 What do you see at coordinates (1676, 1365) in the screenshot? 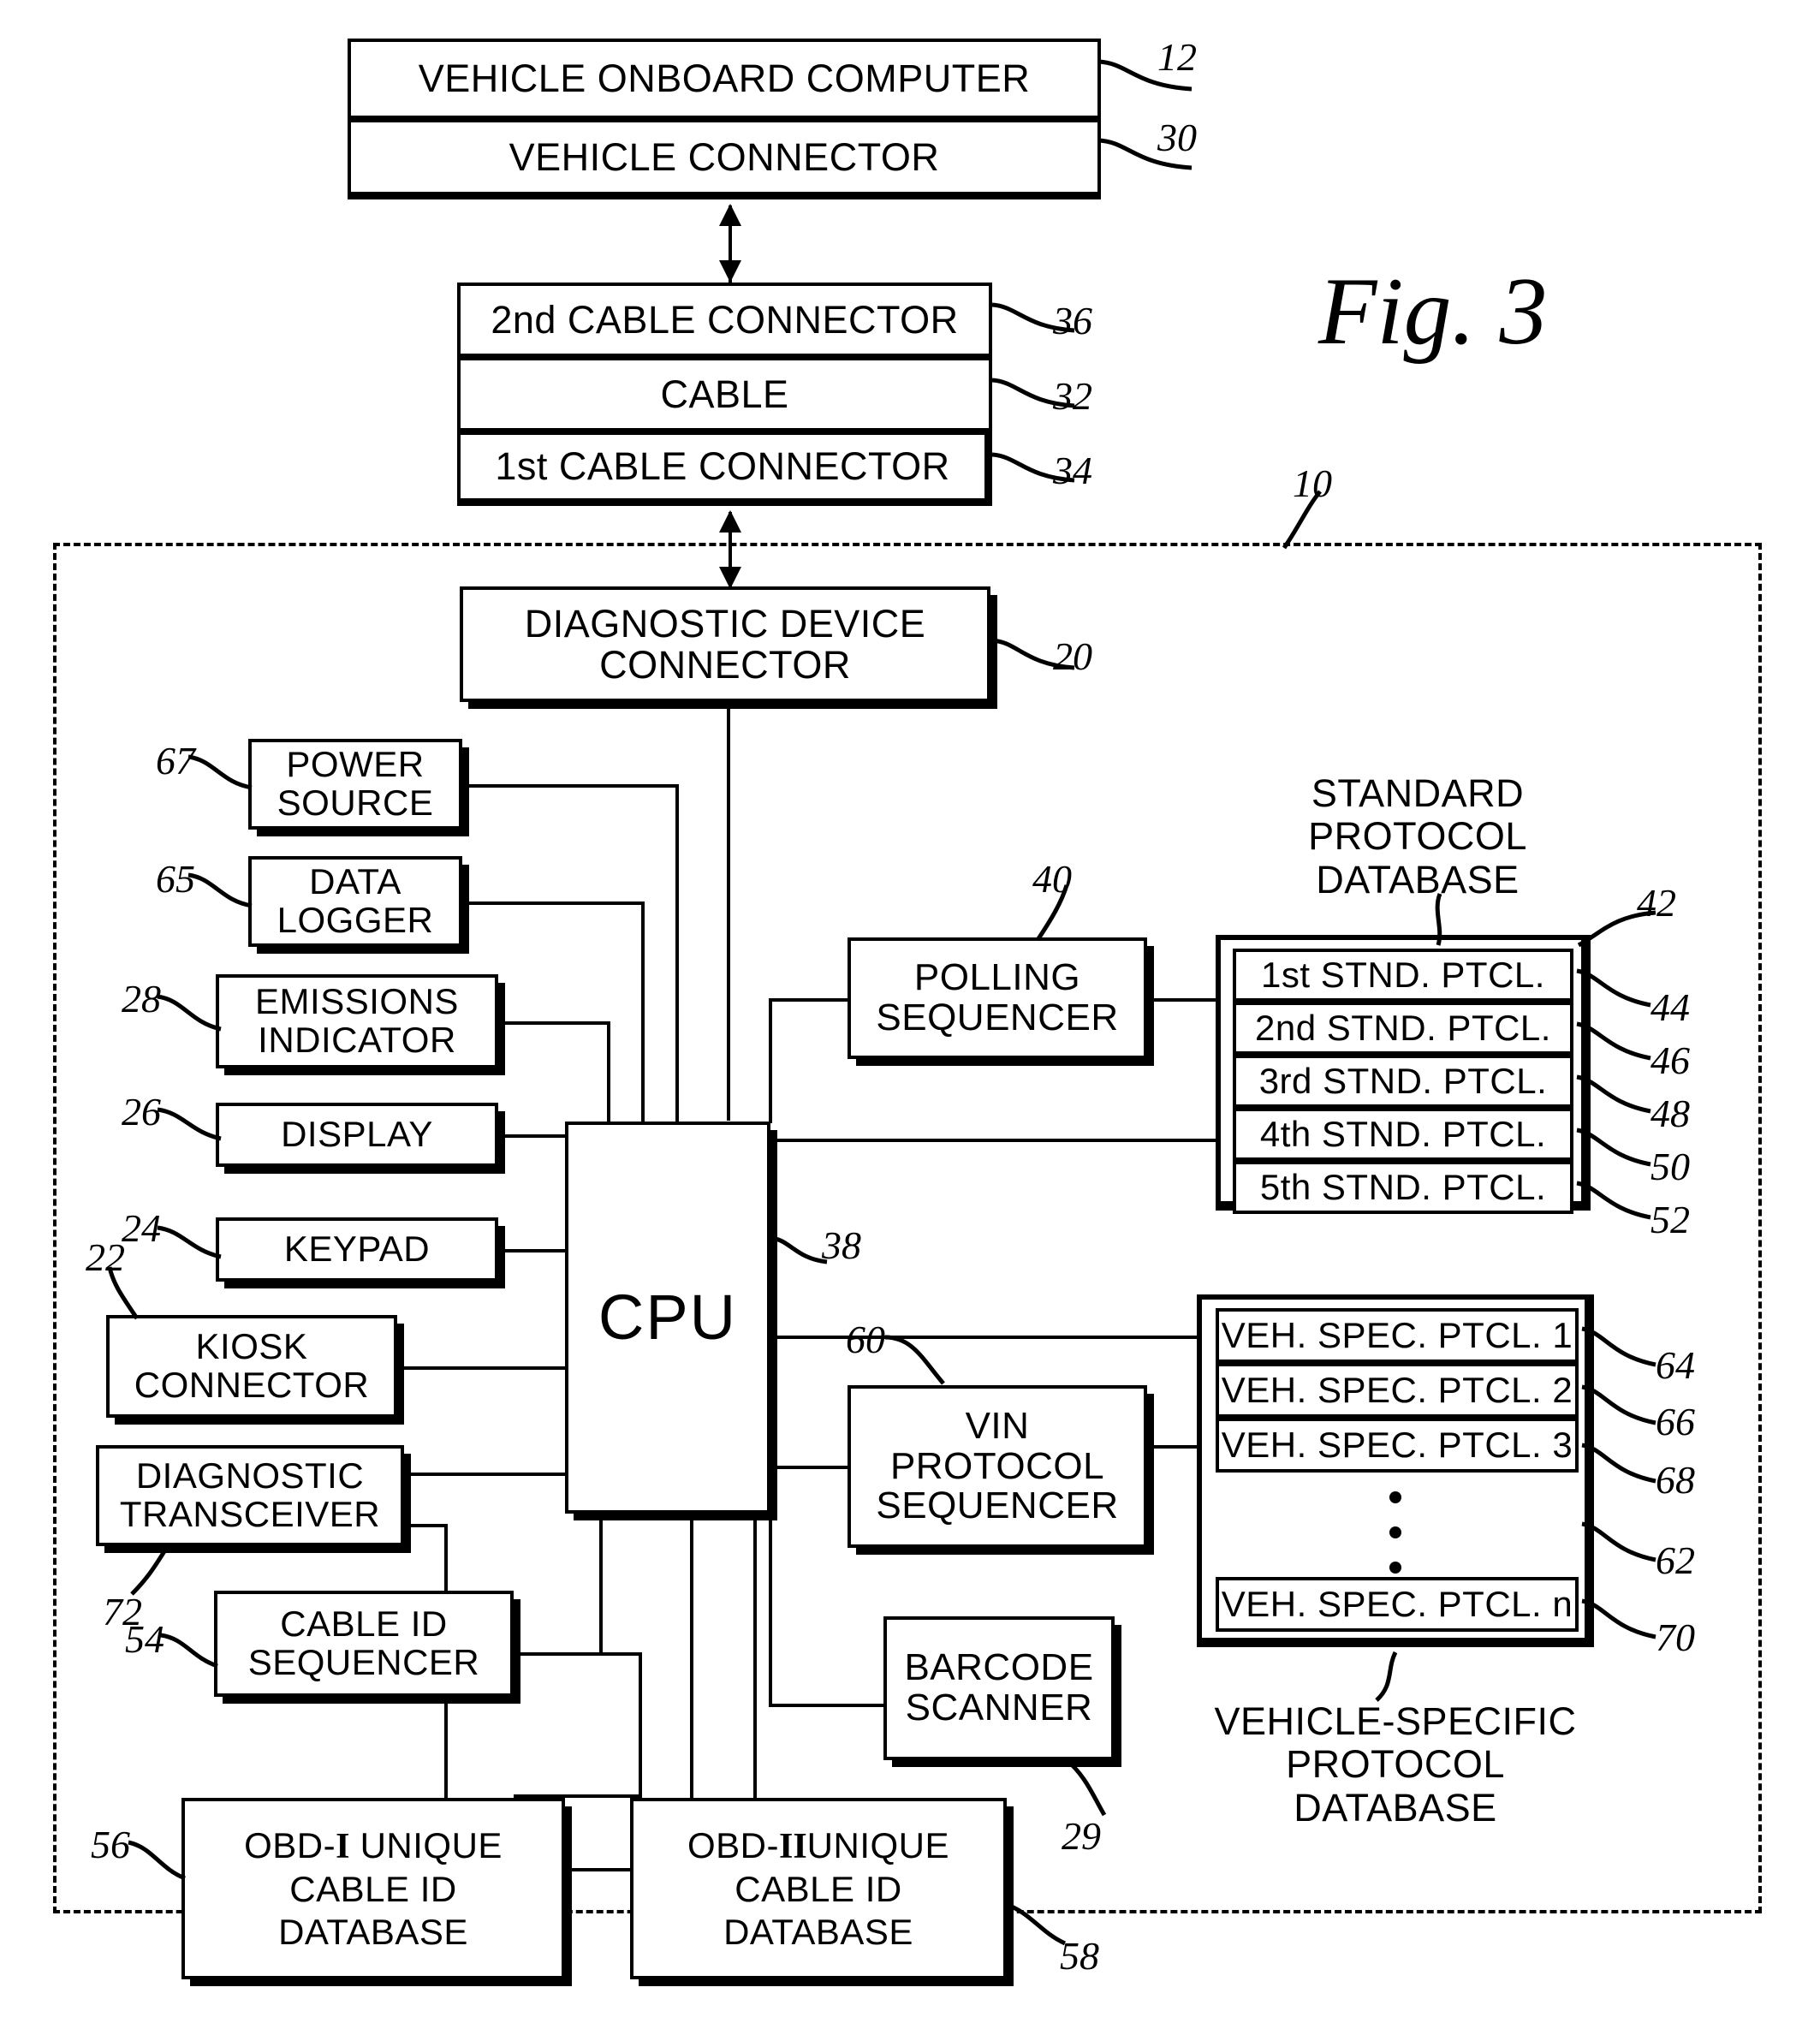
I see `ref-64: 64` at bounding box center [1676, 1365].